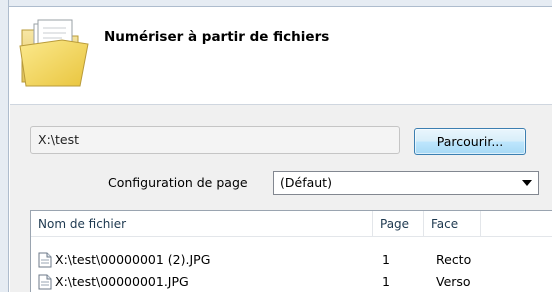 The width and height of the screenshot is (552, 292). I want to click on file-name: X:\test\00000001 (2).JPG, so click(133, 259).